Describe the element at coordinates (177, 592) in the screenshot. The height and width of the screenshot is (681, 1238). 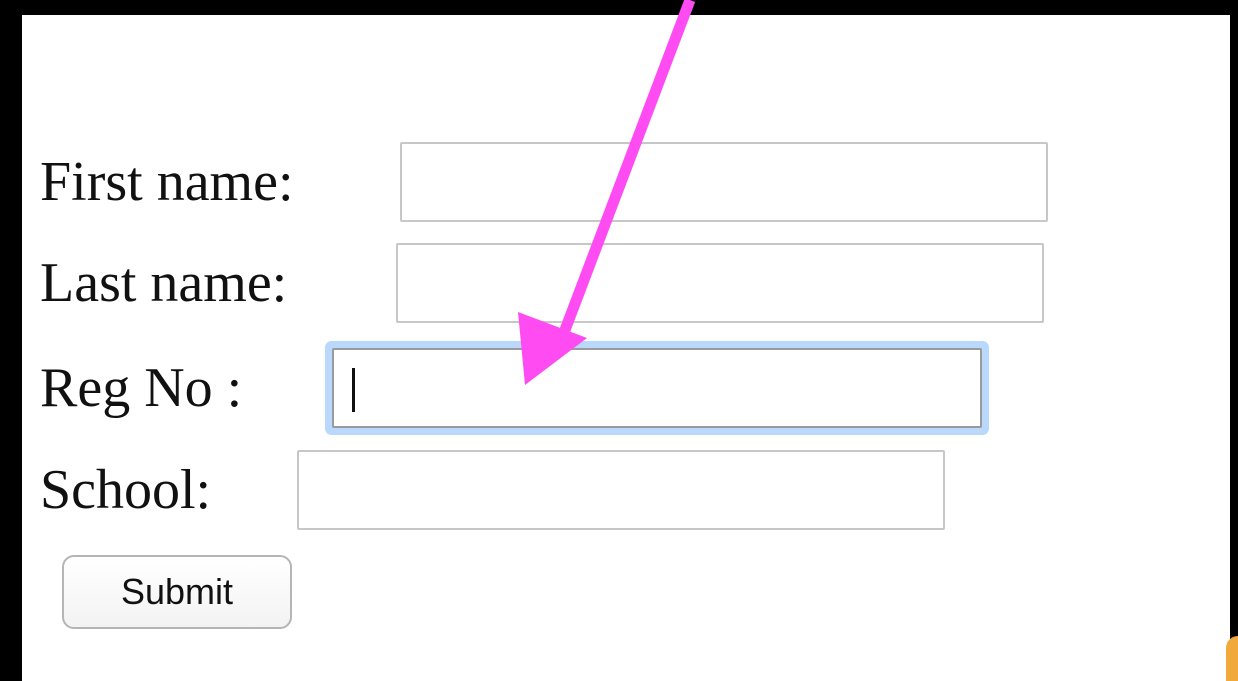
I see `submit-button: Submit` at that location.